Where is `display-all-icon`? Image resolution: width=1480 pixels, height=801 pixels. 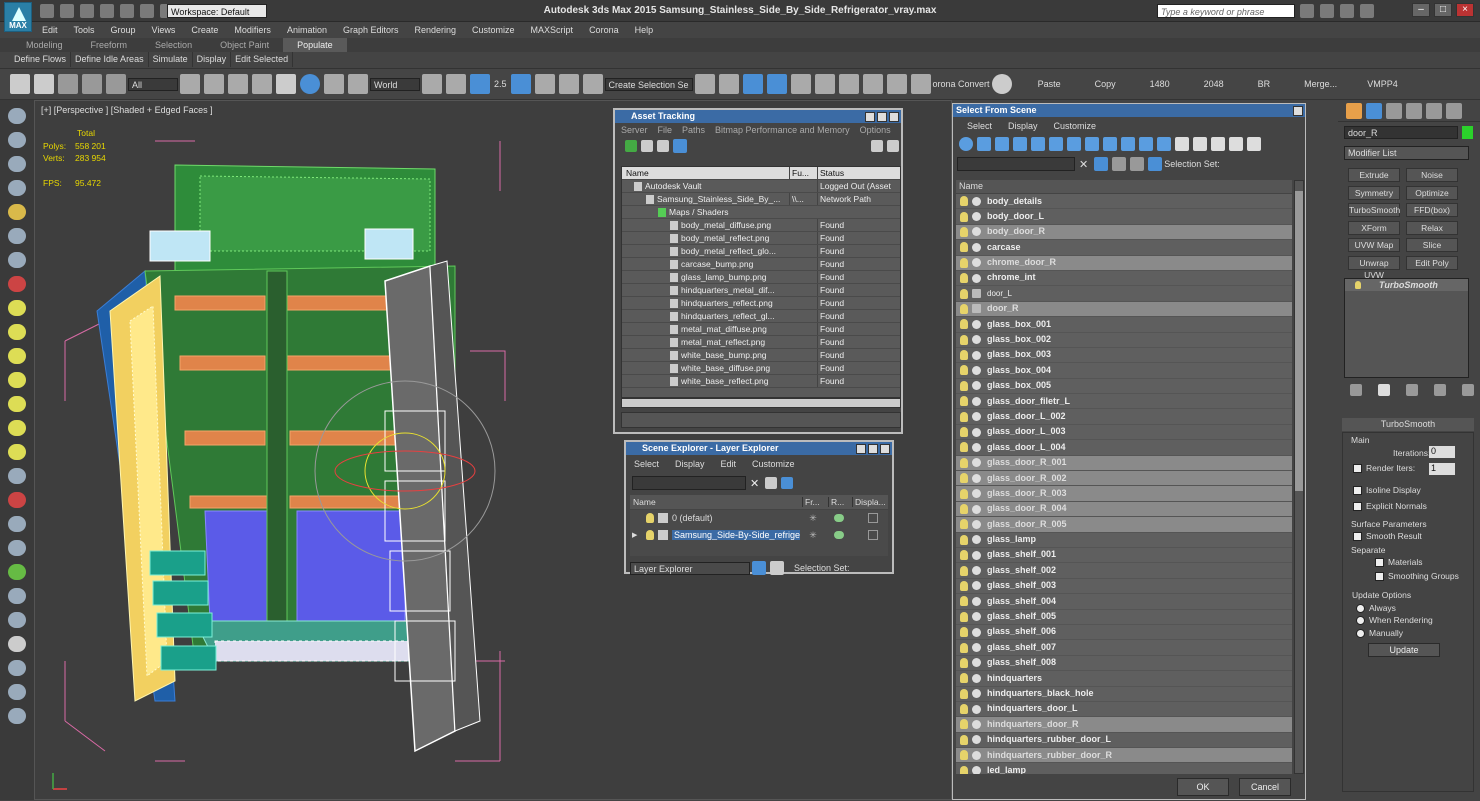
display-all-icon is located at coordinates (1182, 144).